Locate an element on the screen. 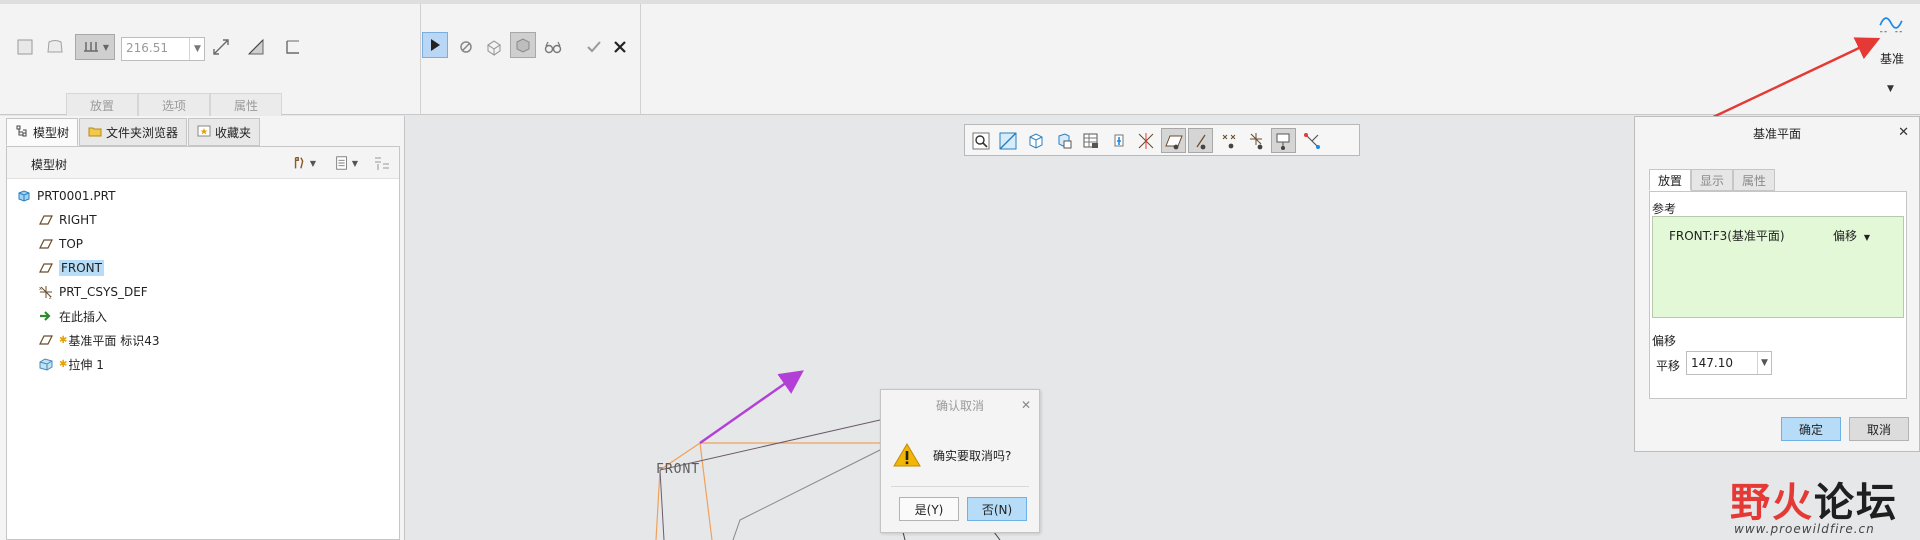 The image size is (1920, 540). tab-label: 文件夹浏览器 is located at coordinates (142, 132).